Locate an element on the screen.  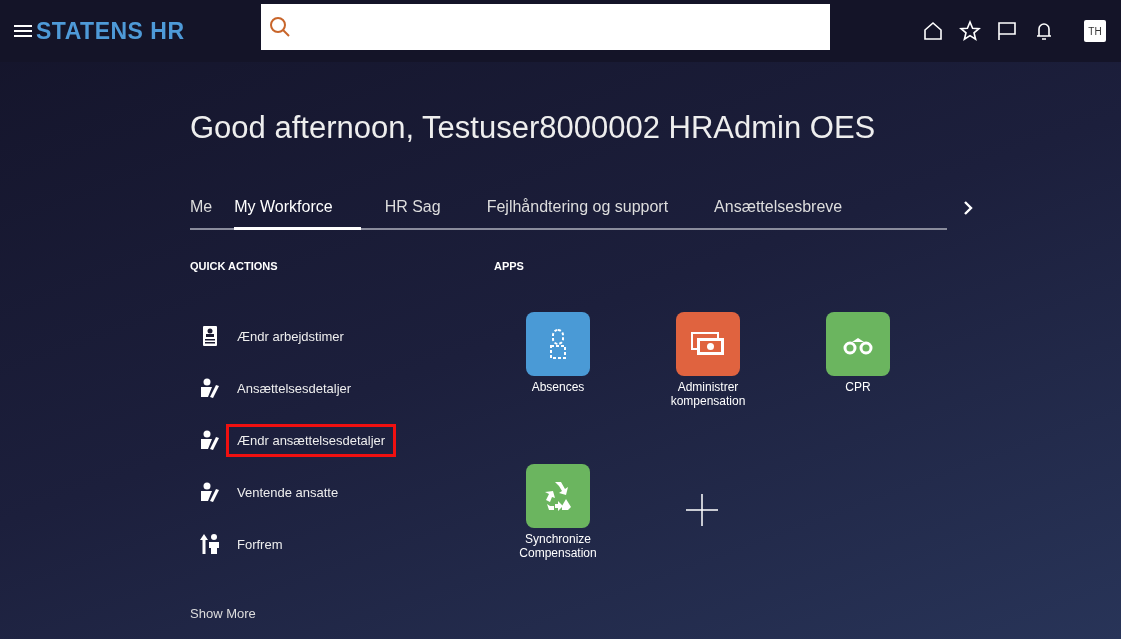
search-icon is located at coordinates (280, 27).